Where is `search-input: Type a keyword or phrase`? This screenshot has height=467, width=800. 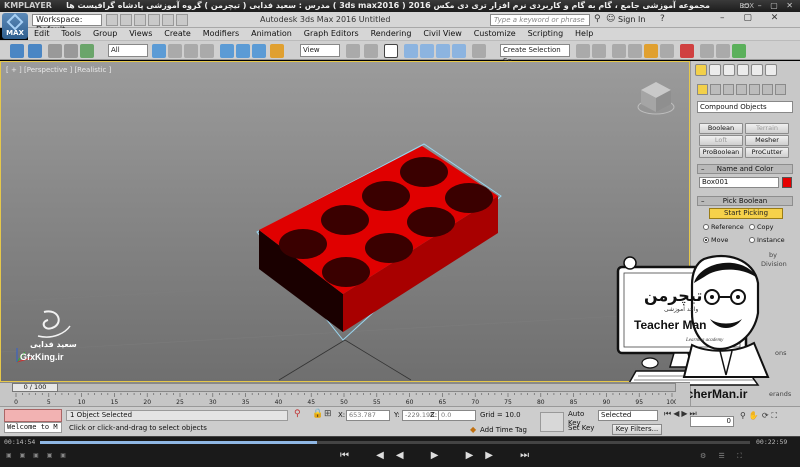
search-input: Type a keyword or phrase is located at coordinates (540, 20).